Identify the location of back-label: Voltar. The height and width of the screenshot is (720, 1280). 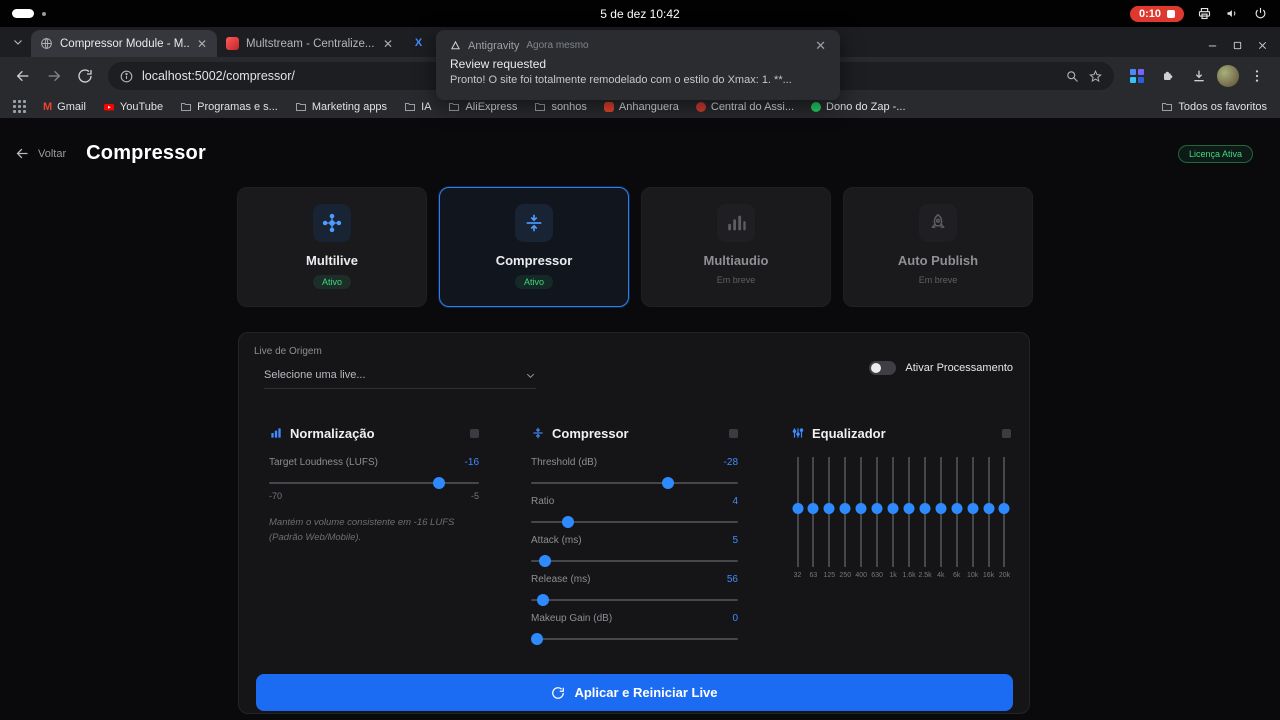
(52, 154).